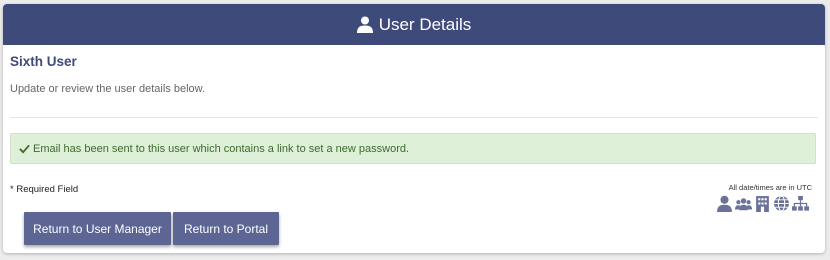 This screenshot has height=260, width=830. Describe the element at coordinates (226, 228) in the screenshot. I see `return-to-portal-button: Return to Portal` at that location.